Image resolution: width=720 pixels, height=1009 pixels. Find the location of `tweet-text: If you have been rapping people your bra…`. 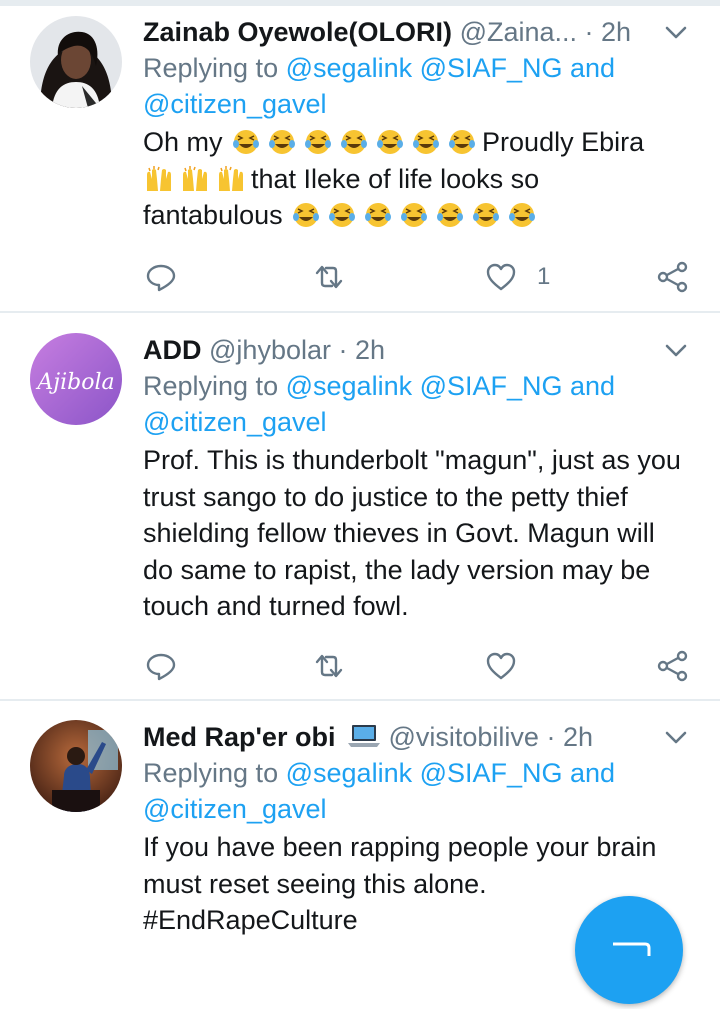

tweet-text: If you have been rapping people your bra… is located at coordinates (400, 865).